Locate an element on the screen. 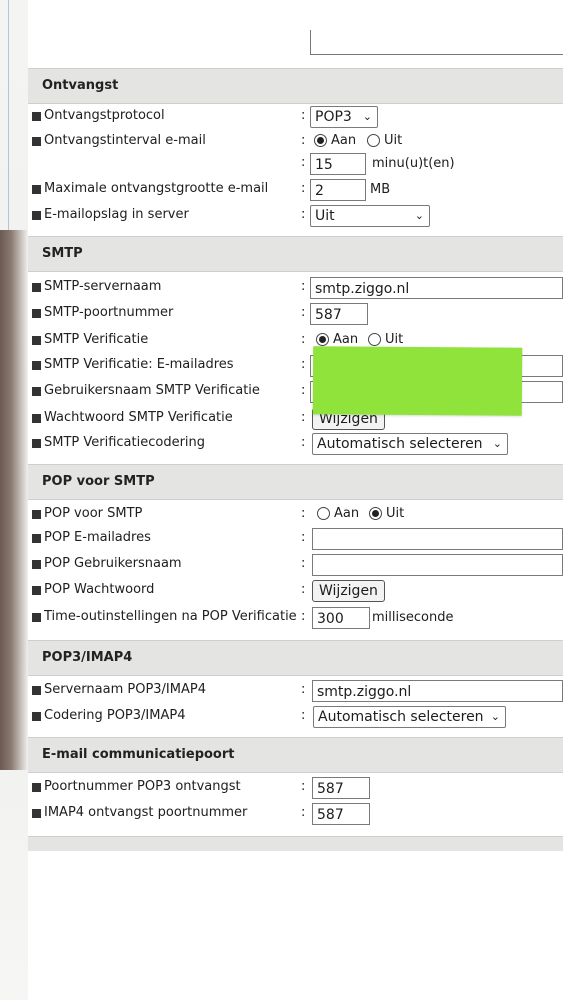 This screenshot has width=563, height=1000. row-pop3-port: Poortnummer POP3 ontvangst : 587 is located at coordinates (295, 789).